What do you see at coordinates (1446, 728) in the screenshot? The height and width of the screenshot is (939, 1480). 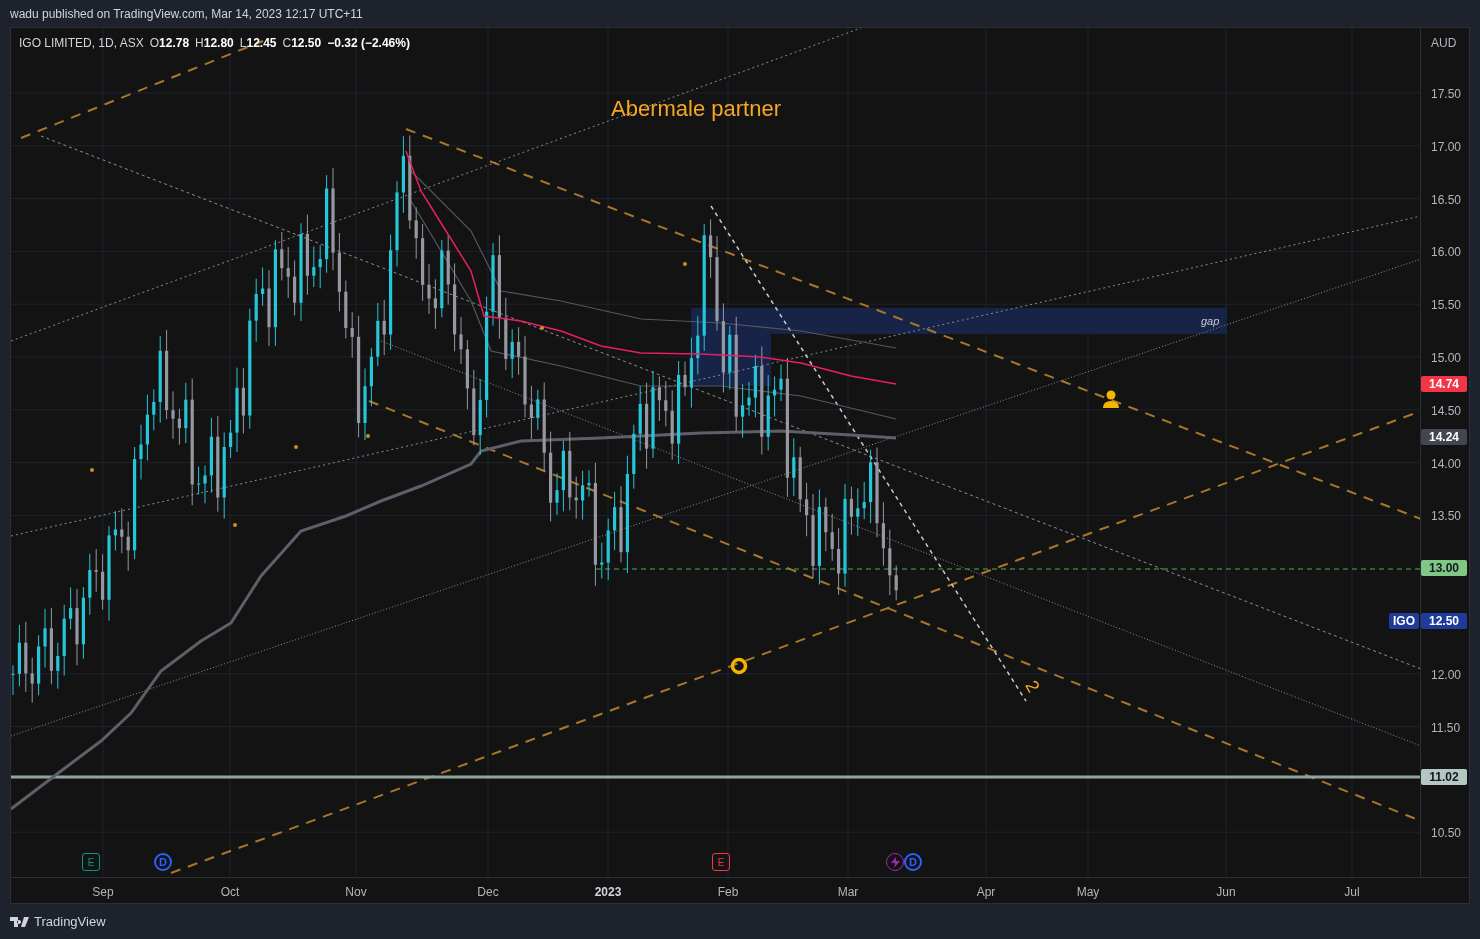 I see `price-tick: 11.50` at bounding box center [1446, 728].